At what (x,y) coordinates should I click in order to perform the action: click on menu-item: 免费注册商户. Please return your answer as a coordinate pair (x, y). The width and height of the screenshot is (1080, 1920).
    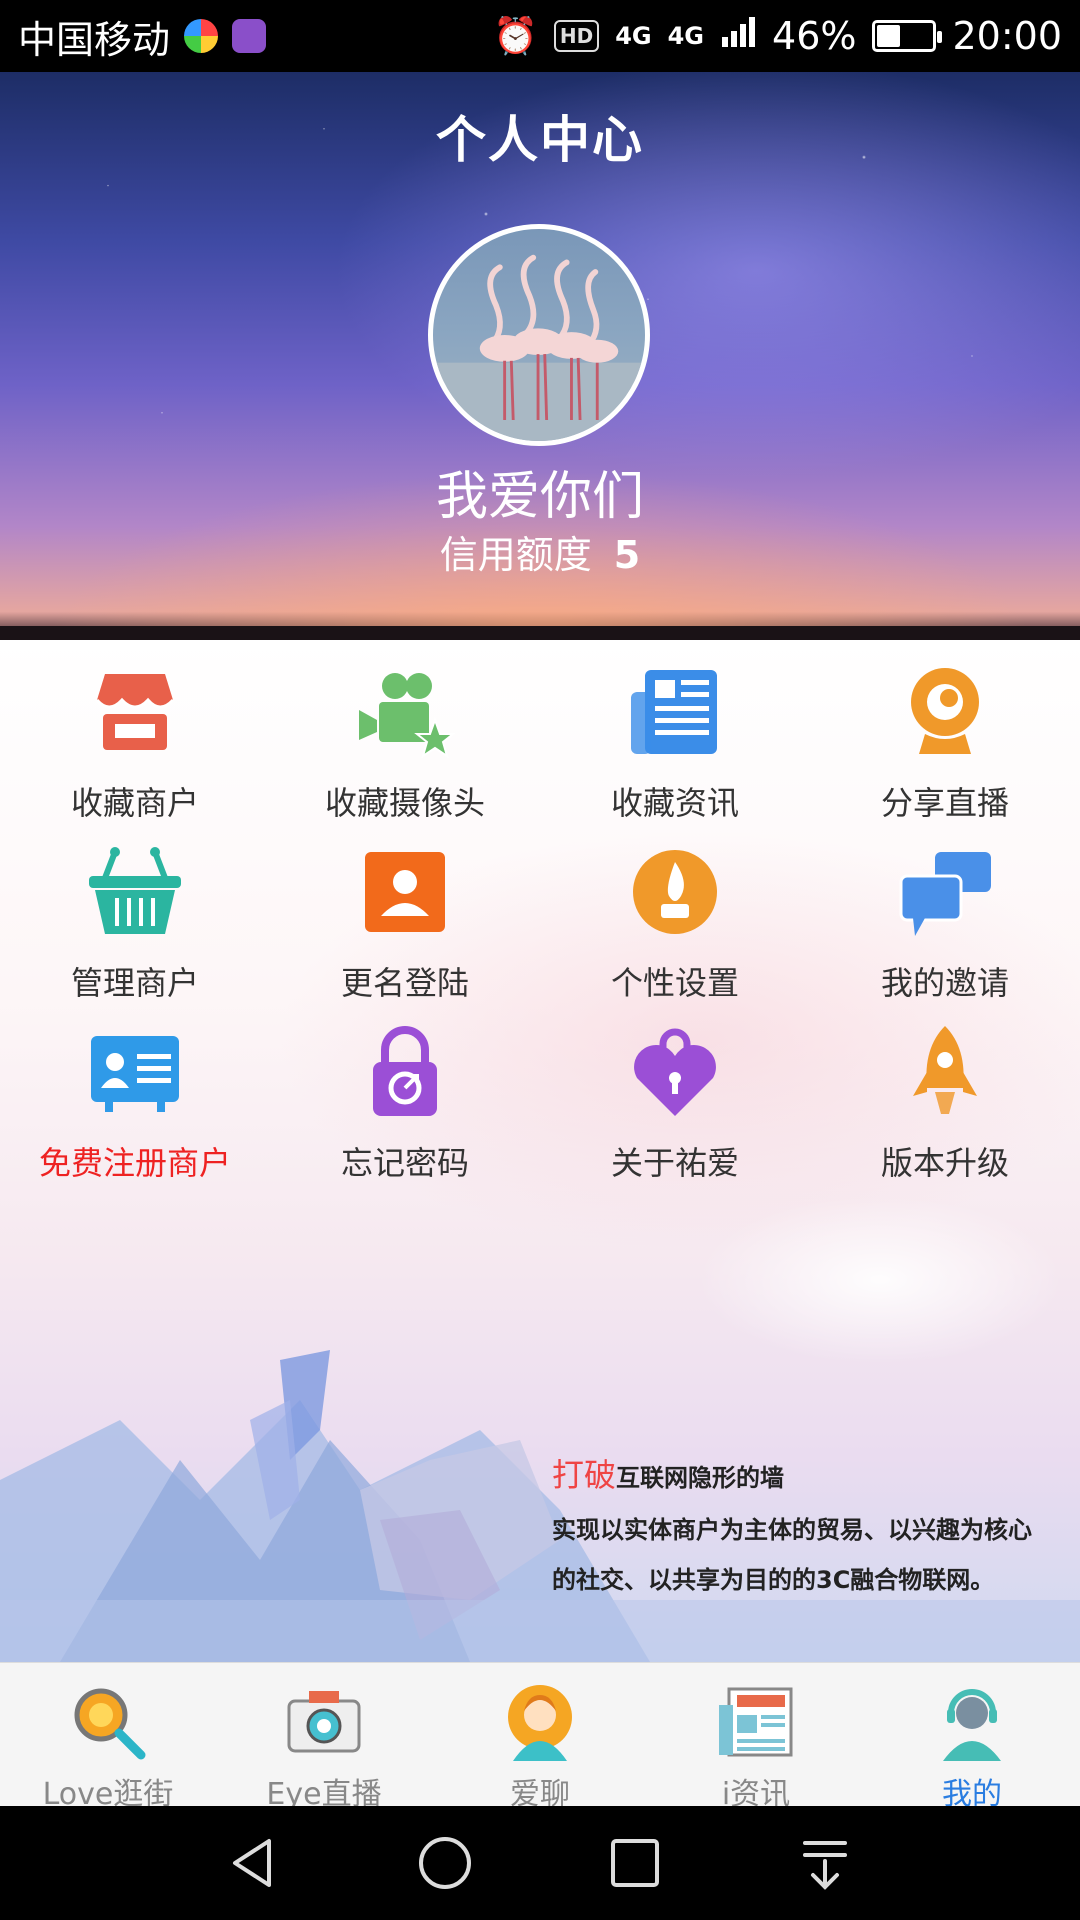
    Looking at the image, I should click on (135, 1091).